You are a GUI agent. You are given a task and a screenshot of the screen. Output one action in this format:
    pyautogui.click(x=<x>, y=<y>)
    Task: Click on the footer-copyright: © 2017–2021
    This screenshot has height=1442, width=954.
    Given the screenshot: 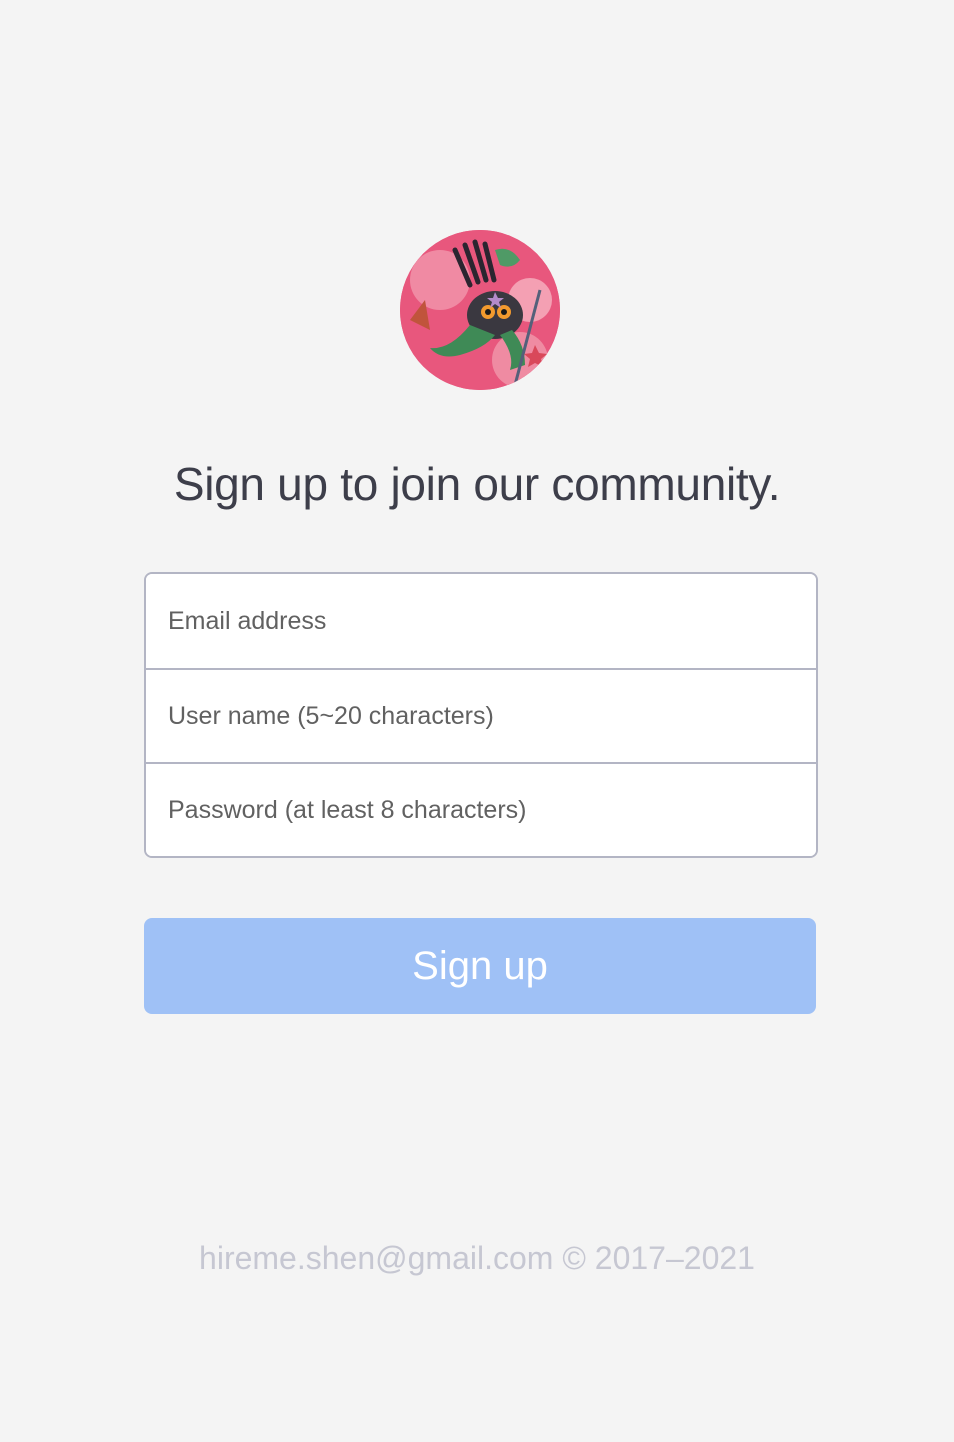 What is the action you would take?
    pyautogui.click(x=658, y=1258)
    